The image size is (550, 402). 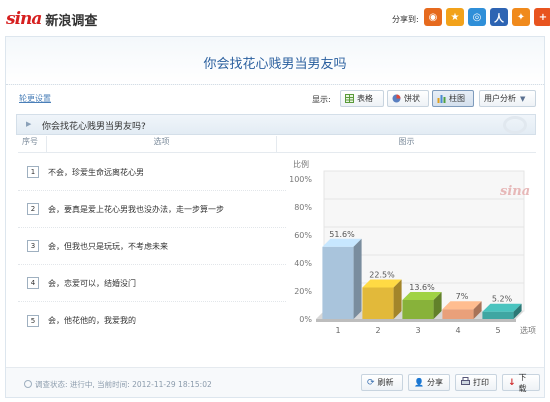 I want to click on column-header-option: 选项, so click(x=161, y=144).